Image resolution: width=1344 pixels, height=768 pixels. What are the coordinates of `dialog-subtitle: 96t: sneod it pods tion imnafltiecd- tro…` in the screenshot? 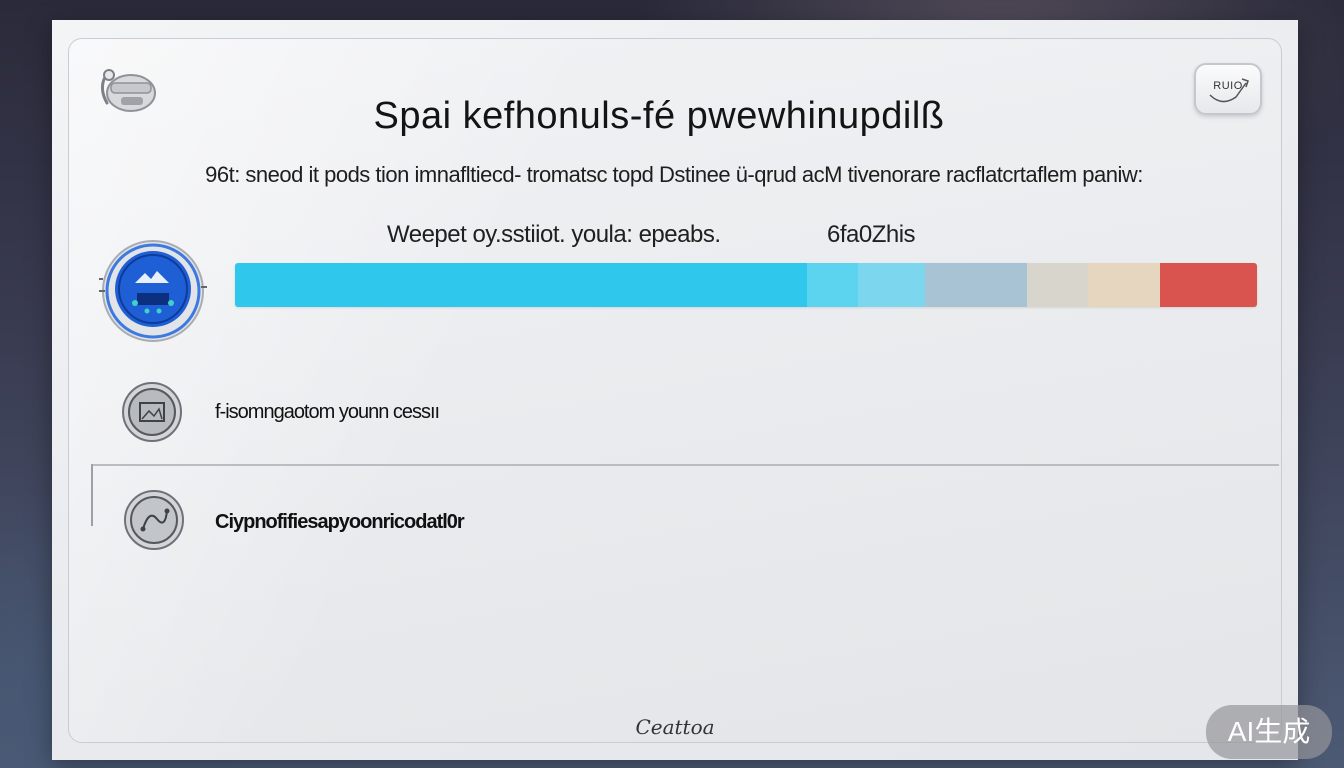 It's located at (674, 174).